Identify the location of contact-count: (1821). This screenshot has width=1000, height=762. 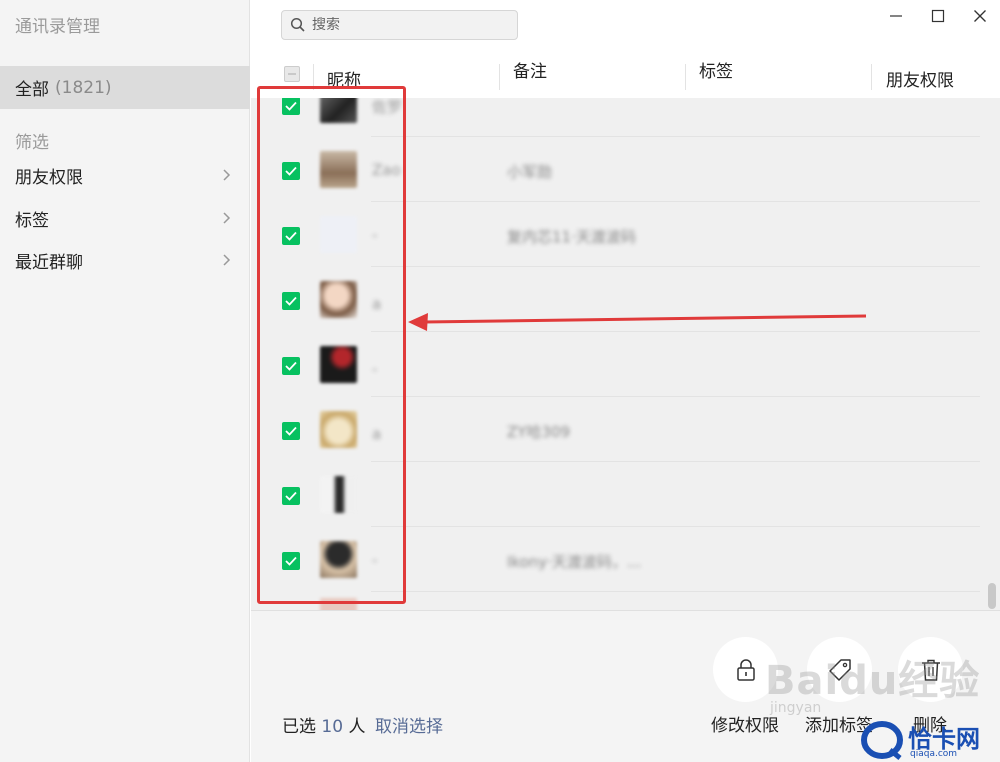
(83, 87).